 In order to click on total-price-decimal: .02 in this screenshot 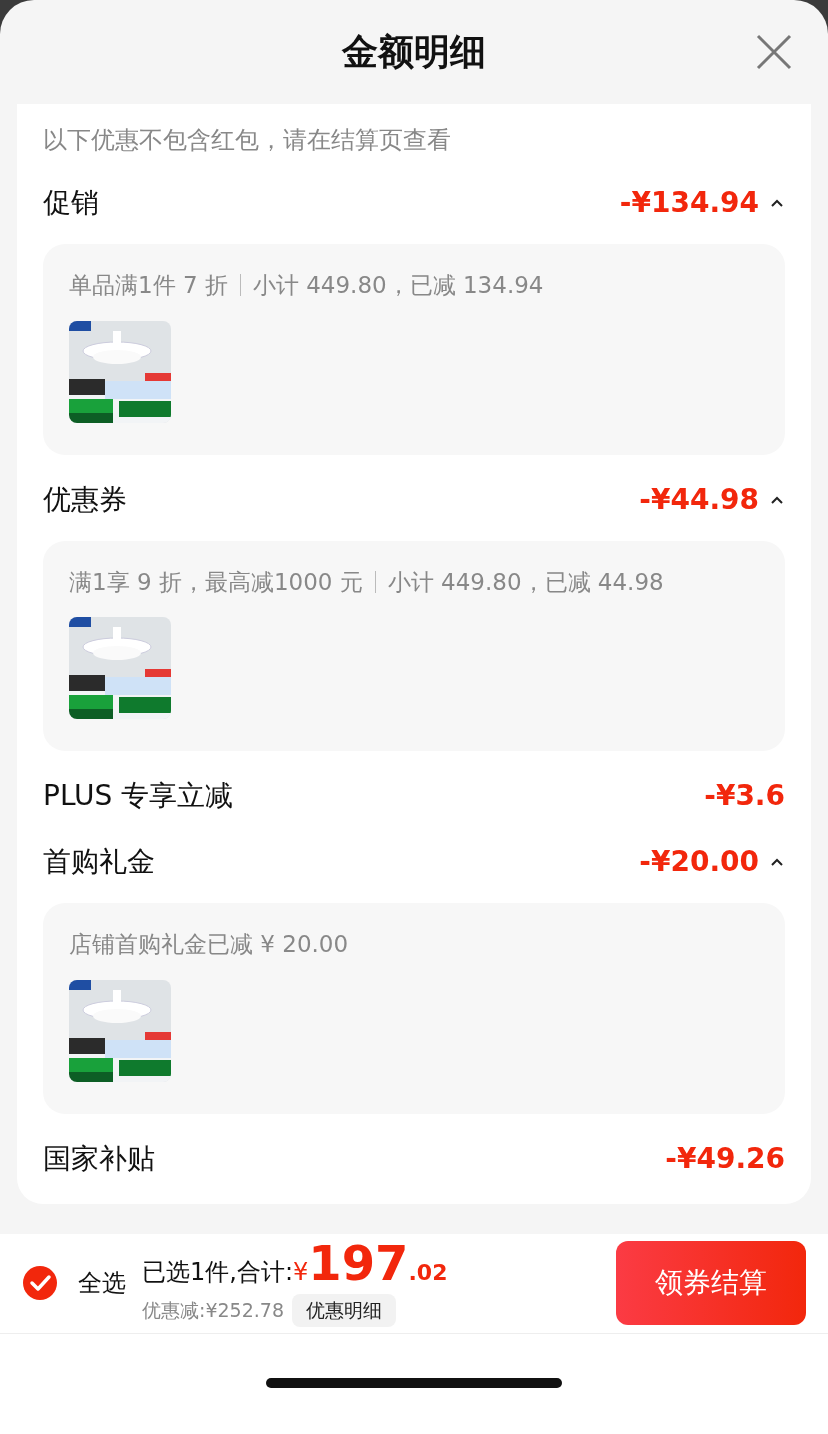, I will do `click(428, 1273)`.